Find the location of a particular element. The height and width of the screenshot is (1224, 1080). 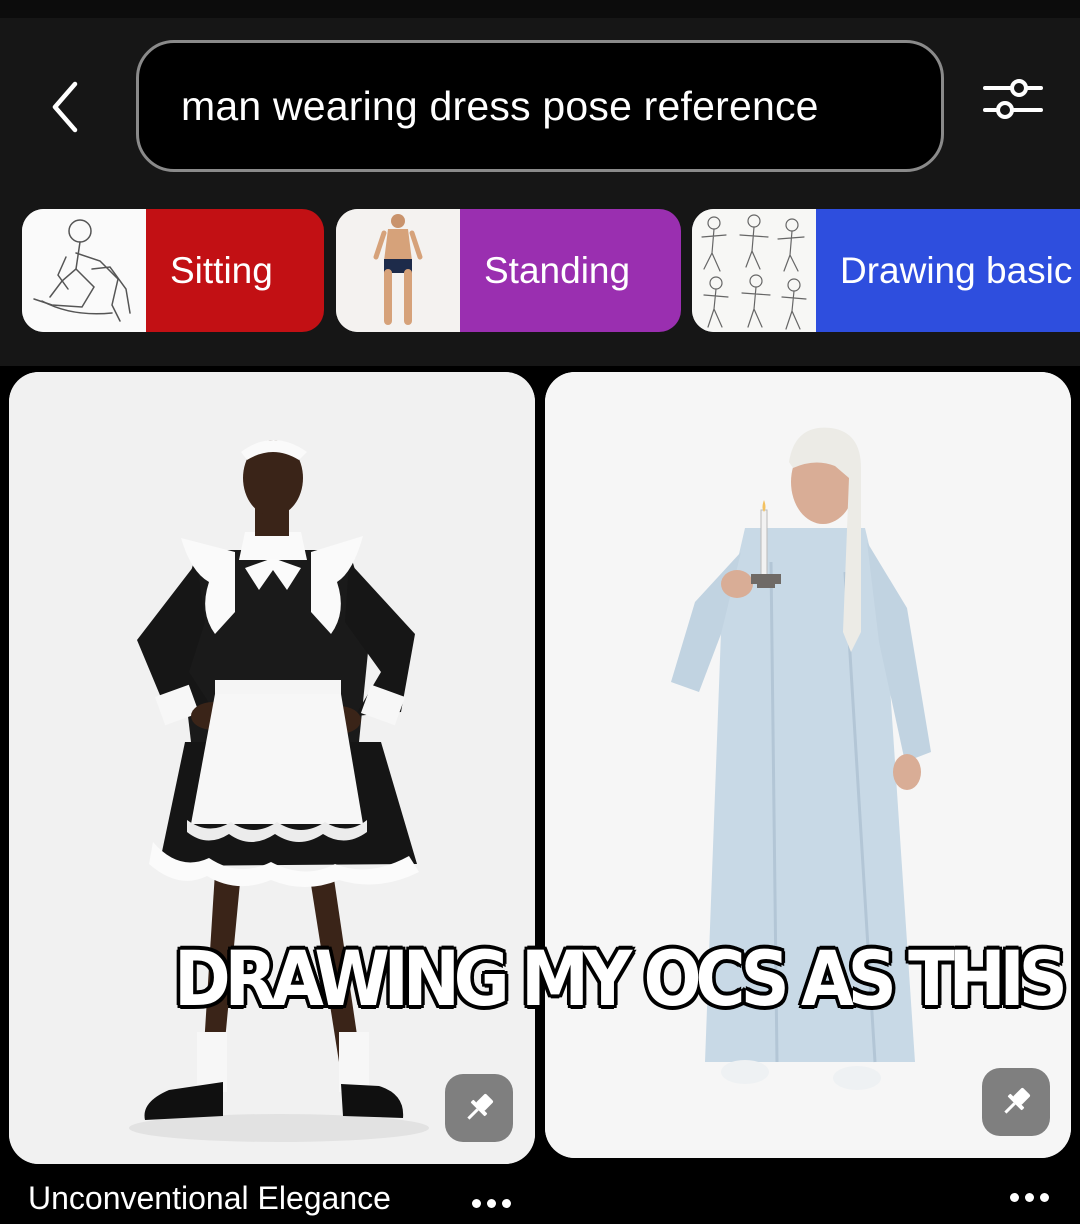

filter-button is located at coordinates (1013, 99).